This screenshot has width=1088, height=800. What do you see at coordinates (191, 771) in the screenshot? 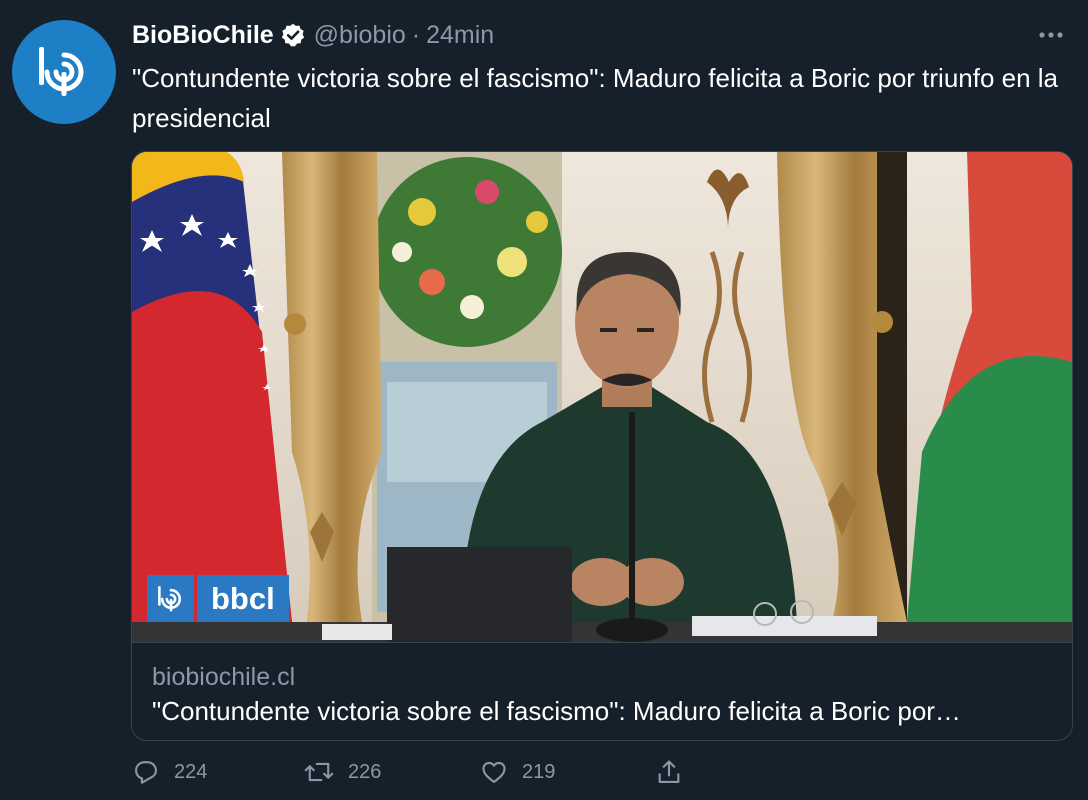
I see `reply-count: 224` at bounding box center [191, 771].